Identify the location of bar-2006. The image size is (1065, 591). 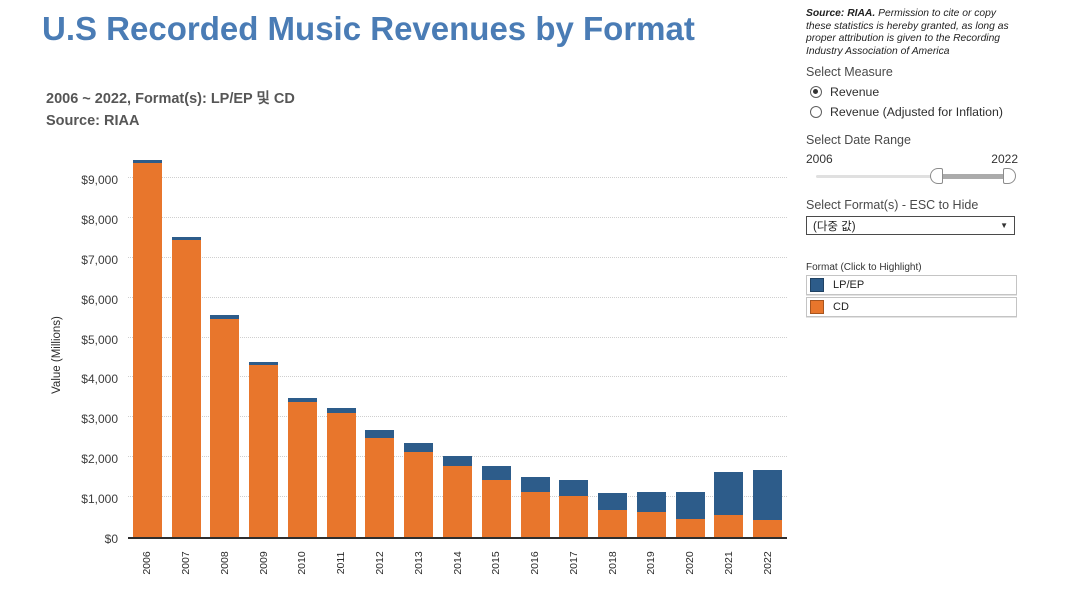
(147, 348).